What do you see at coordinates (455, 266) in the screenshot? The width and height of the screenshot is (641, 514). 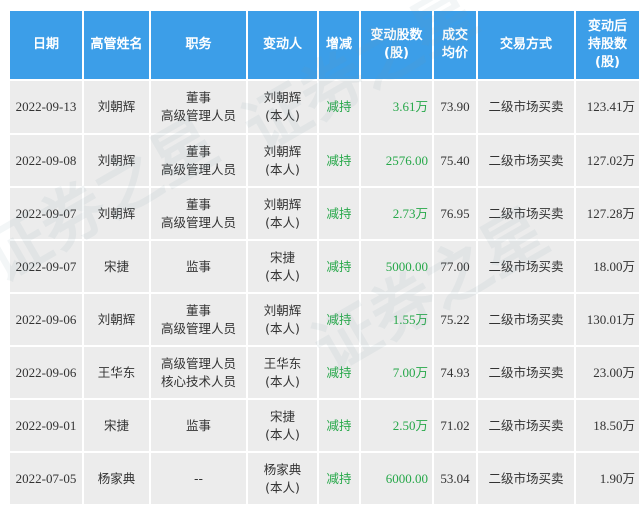 I see `average-price-cell: 77.00` at bounding box center [455, 266].